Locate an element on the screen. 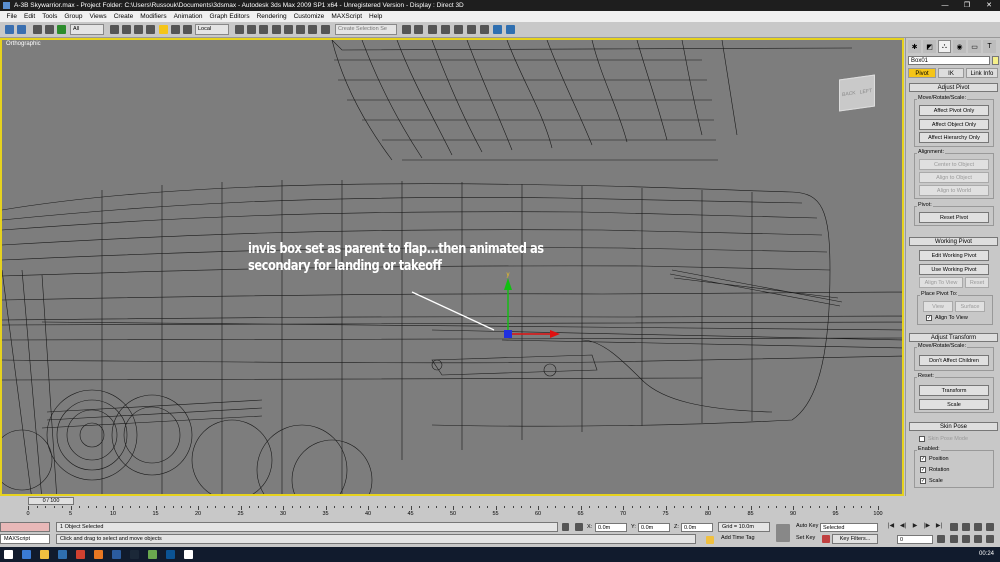  3dsmax-taskbar-icon is located at coordinates (188, 554).